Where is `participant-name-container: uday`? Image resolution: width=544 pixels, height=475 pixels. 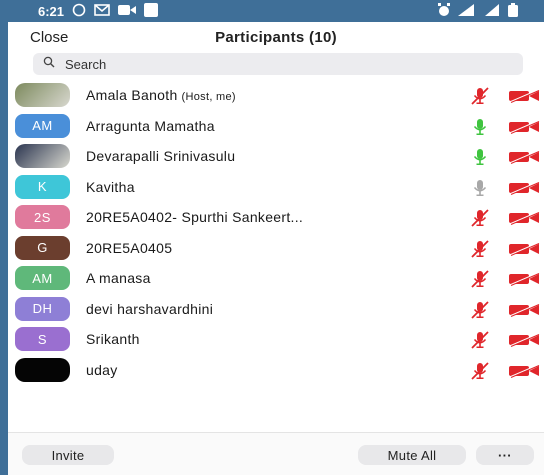 participant-name-container: uday is located at coordinates (104, 370).